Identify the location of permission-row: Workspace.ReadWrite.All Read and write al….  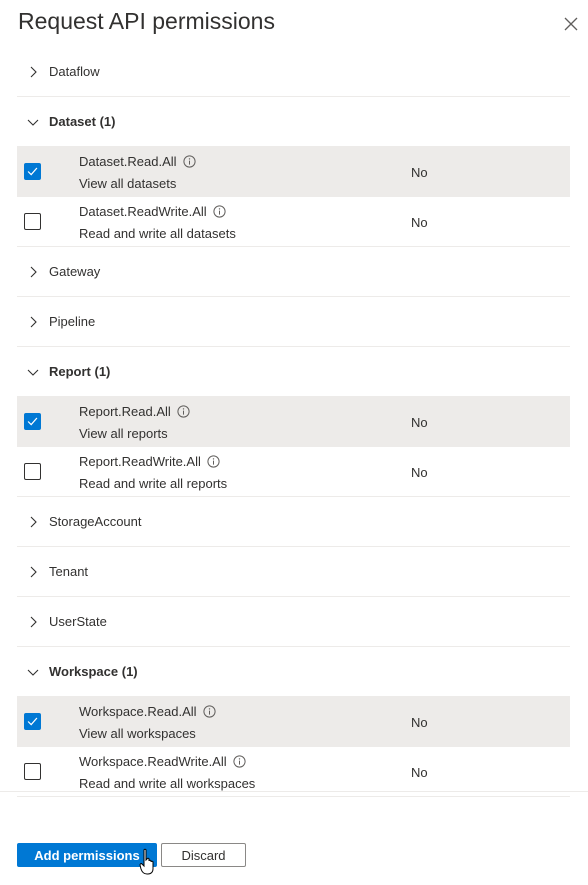
(293, 772).